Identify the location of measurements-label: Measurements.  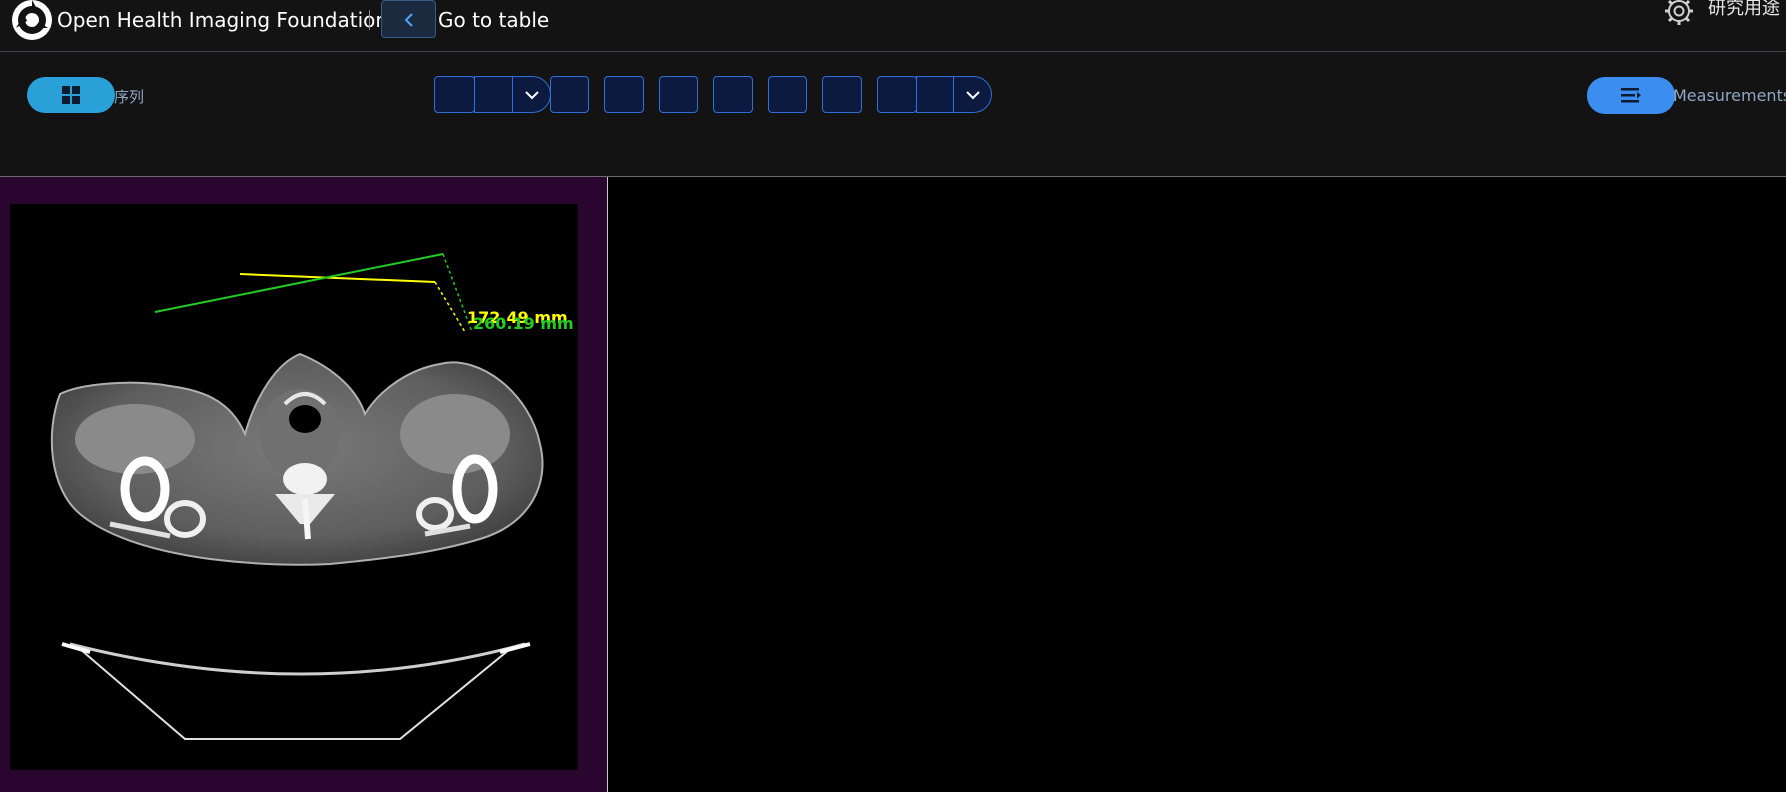
(1729, 95).